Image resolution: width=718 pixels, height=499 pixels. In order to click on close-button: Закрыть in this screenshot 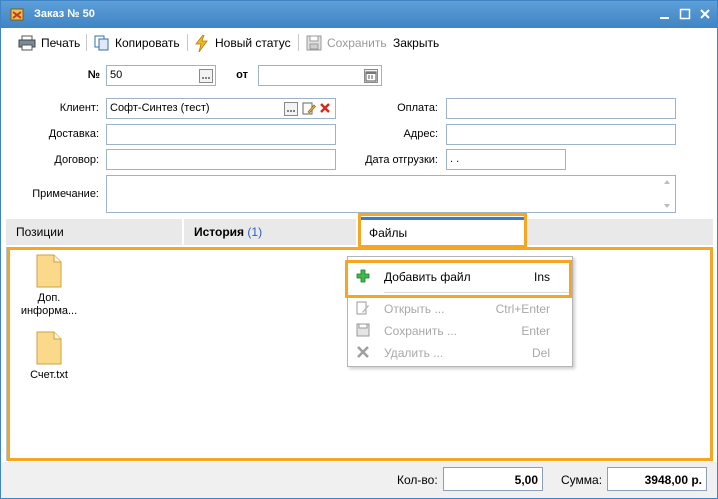, I will do `click(416, 43)`.